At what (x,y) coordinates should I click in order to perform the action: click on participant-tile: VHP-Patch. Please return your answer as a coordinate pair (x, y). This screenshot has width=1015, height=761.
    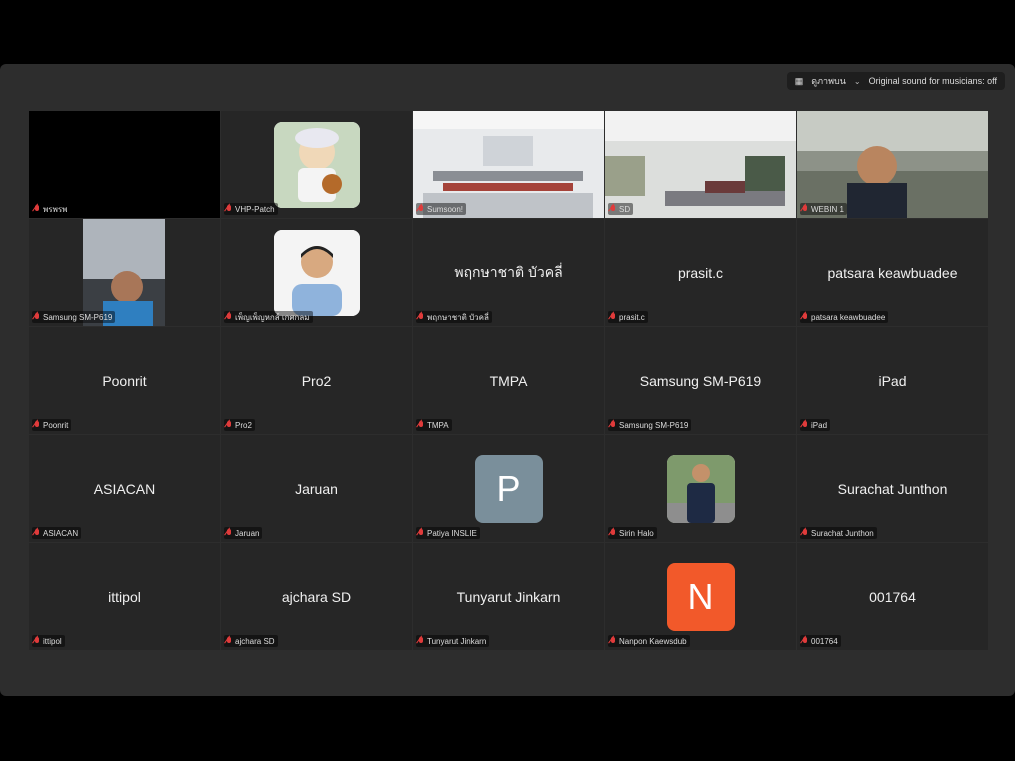
    Looking at the image, I should click on (316, 164).